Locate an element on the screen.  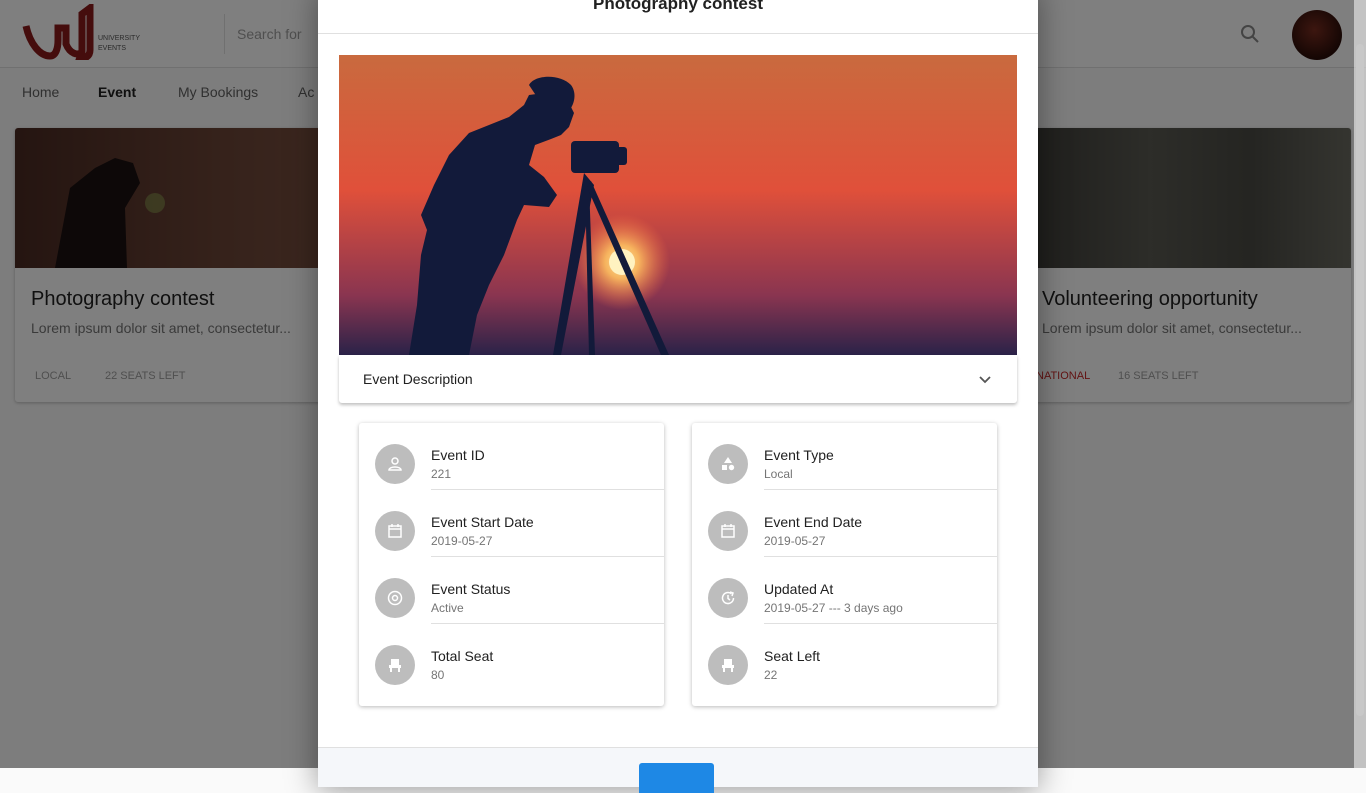
seat-left-label: Seat Left is located at coordinates (792, 656).